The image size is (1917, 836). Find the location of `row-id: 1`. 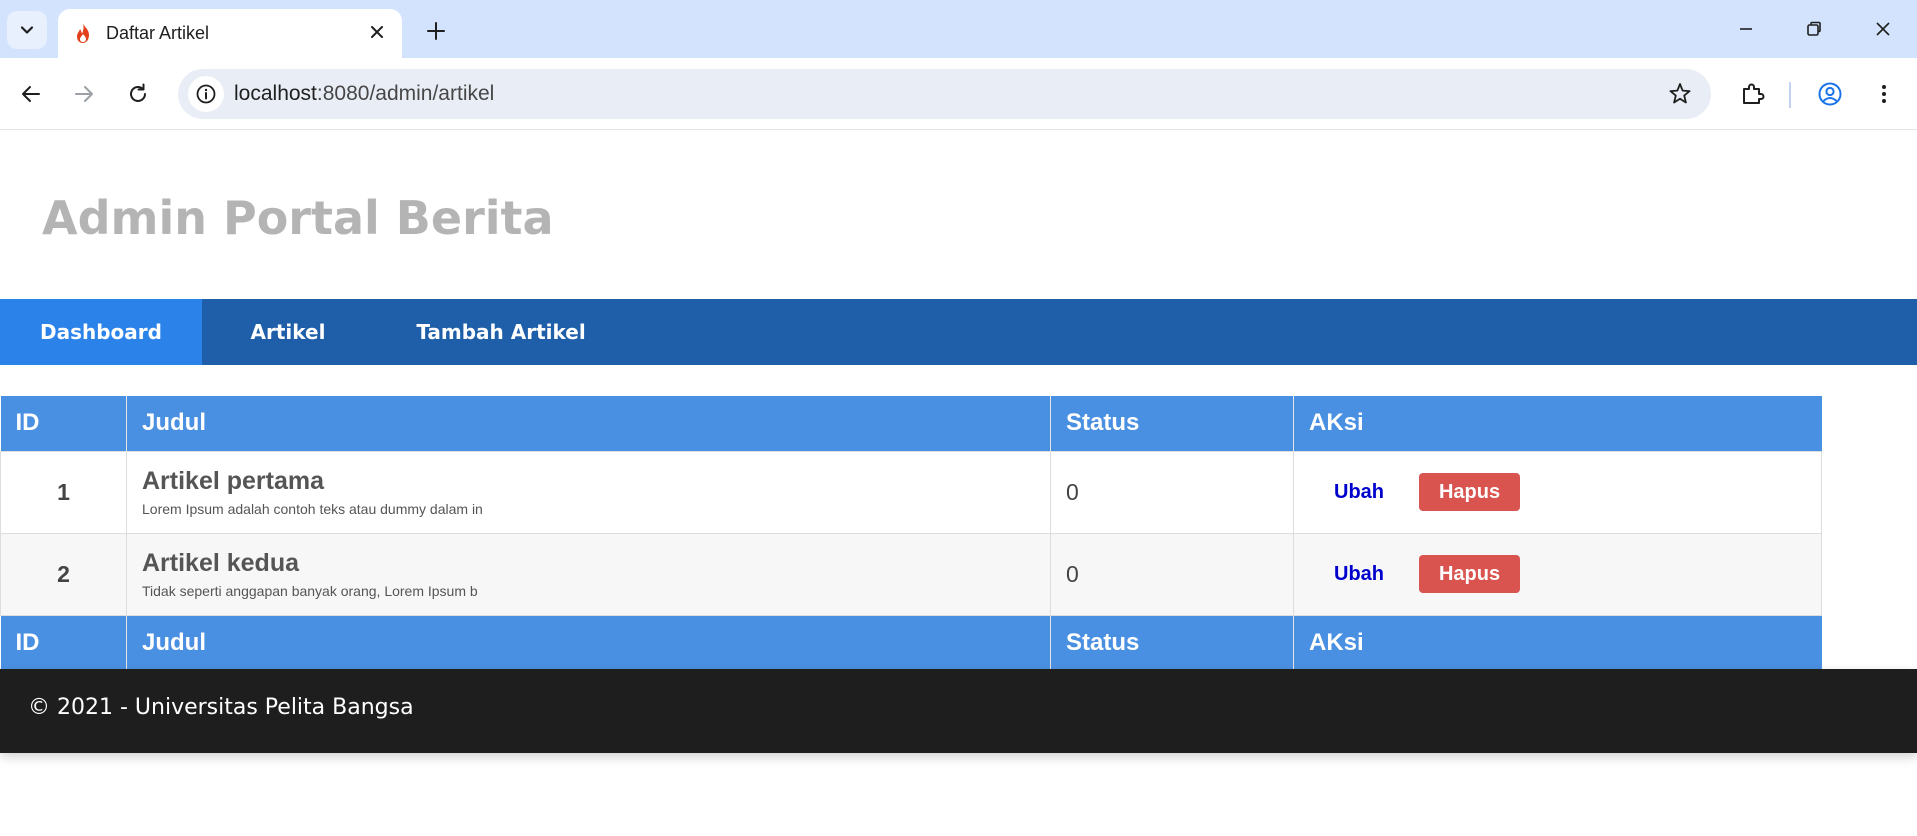

row-id: 1 is located at coordinates (63, 492).